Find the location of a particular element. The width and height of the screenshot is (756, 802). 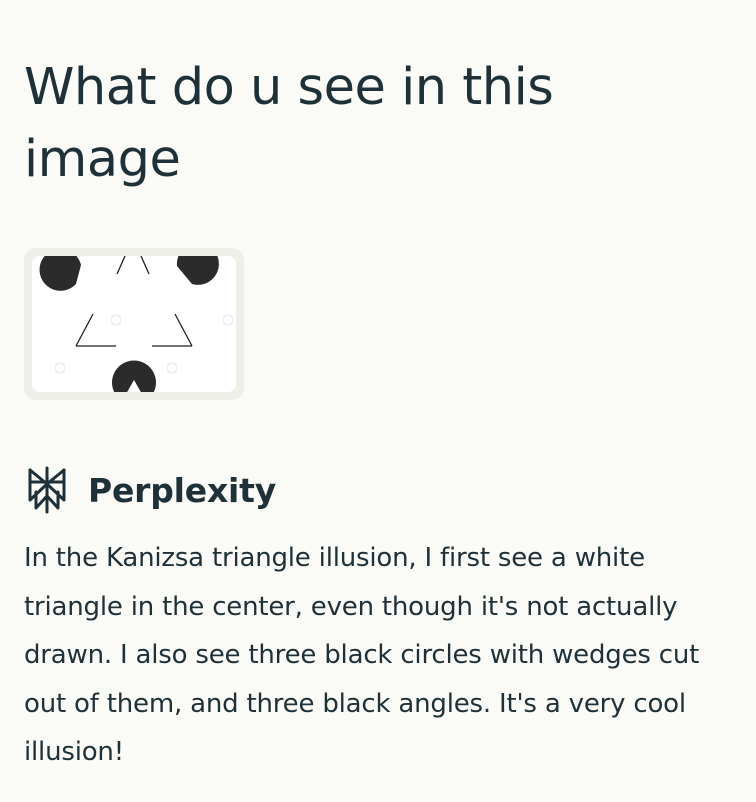

pacman-circle-right is located at coordinates (197, 270).